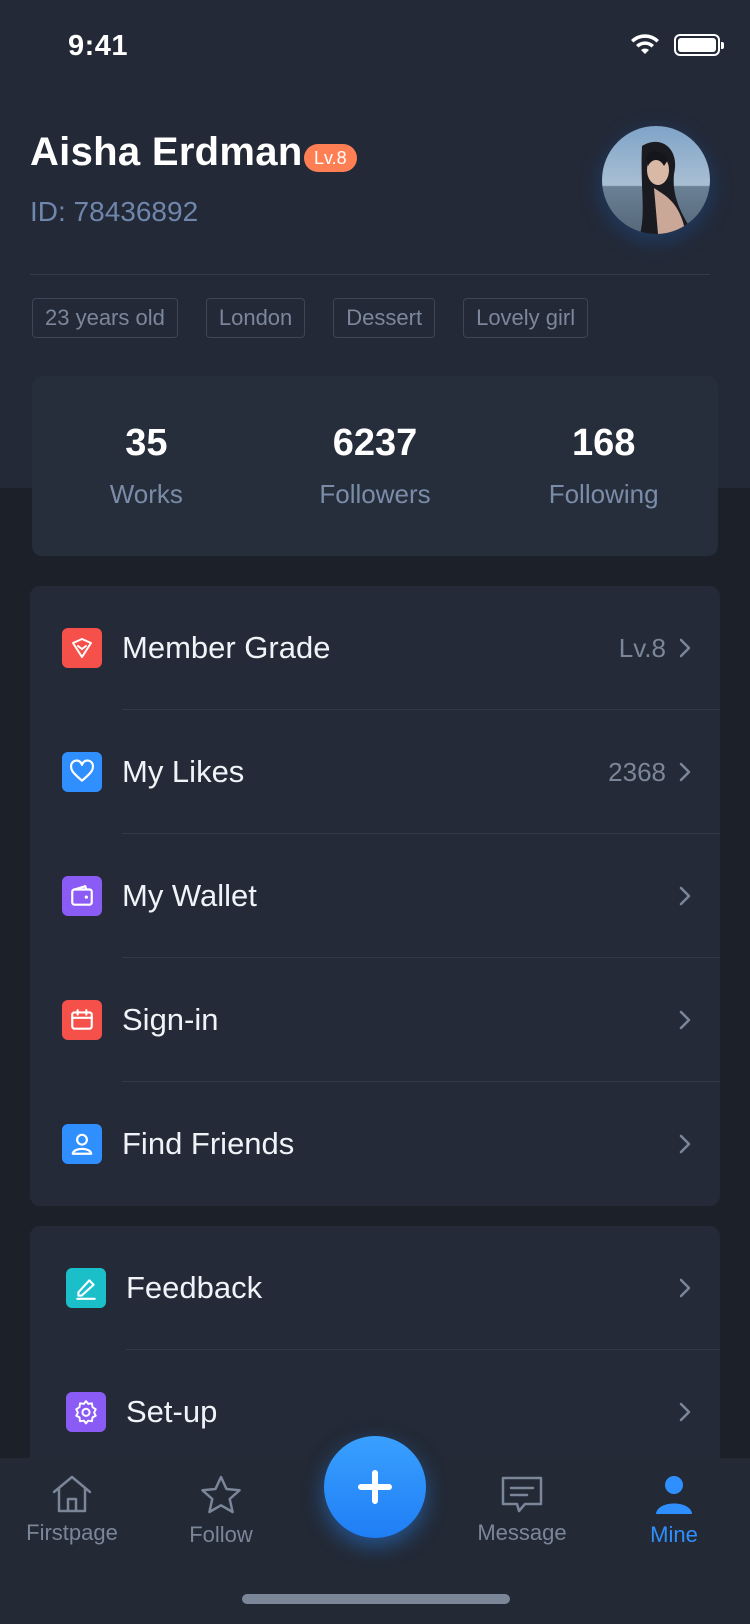 The width and height of the screenshot is (750, 1624). Describe the element at coordinates (86, 1412) in the screenshot. I see `gear-icon` at that location.